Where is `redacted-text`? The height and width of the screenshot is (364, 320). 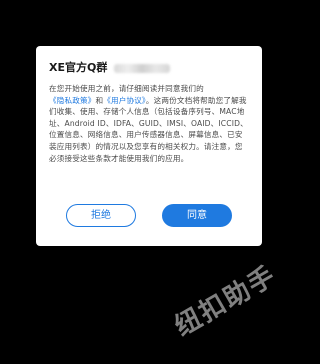
redacted-text is located at coordinates (142, 68).